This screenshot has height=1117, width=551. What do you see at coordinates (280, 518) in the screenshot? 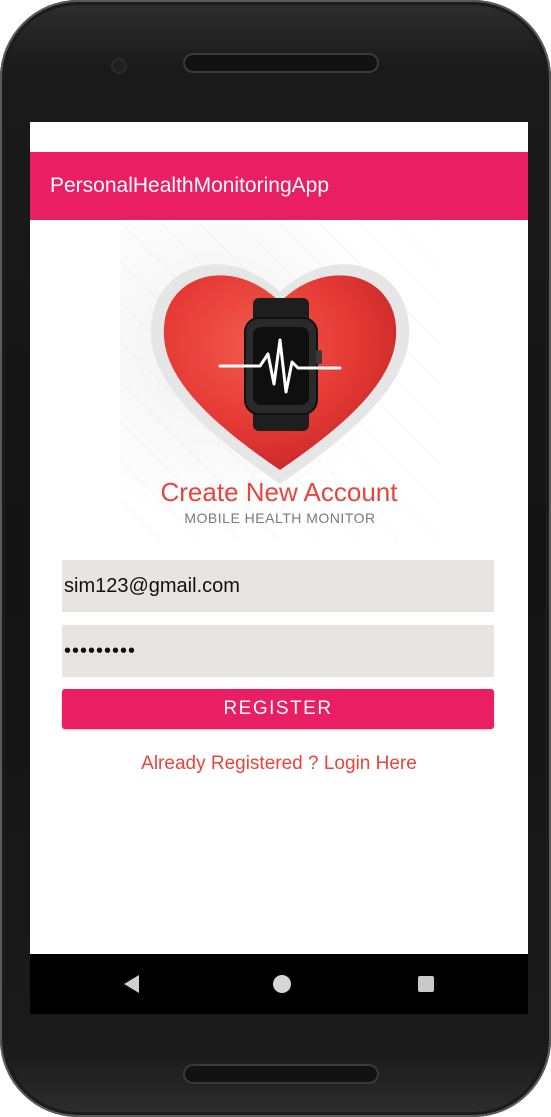
I see `logo-caption: MOBILE HEALTH MONITOR` at bounding box center [280, 518].